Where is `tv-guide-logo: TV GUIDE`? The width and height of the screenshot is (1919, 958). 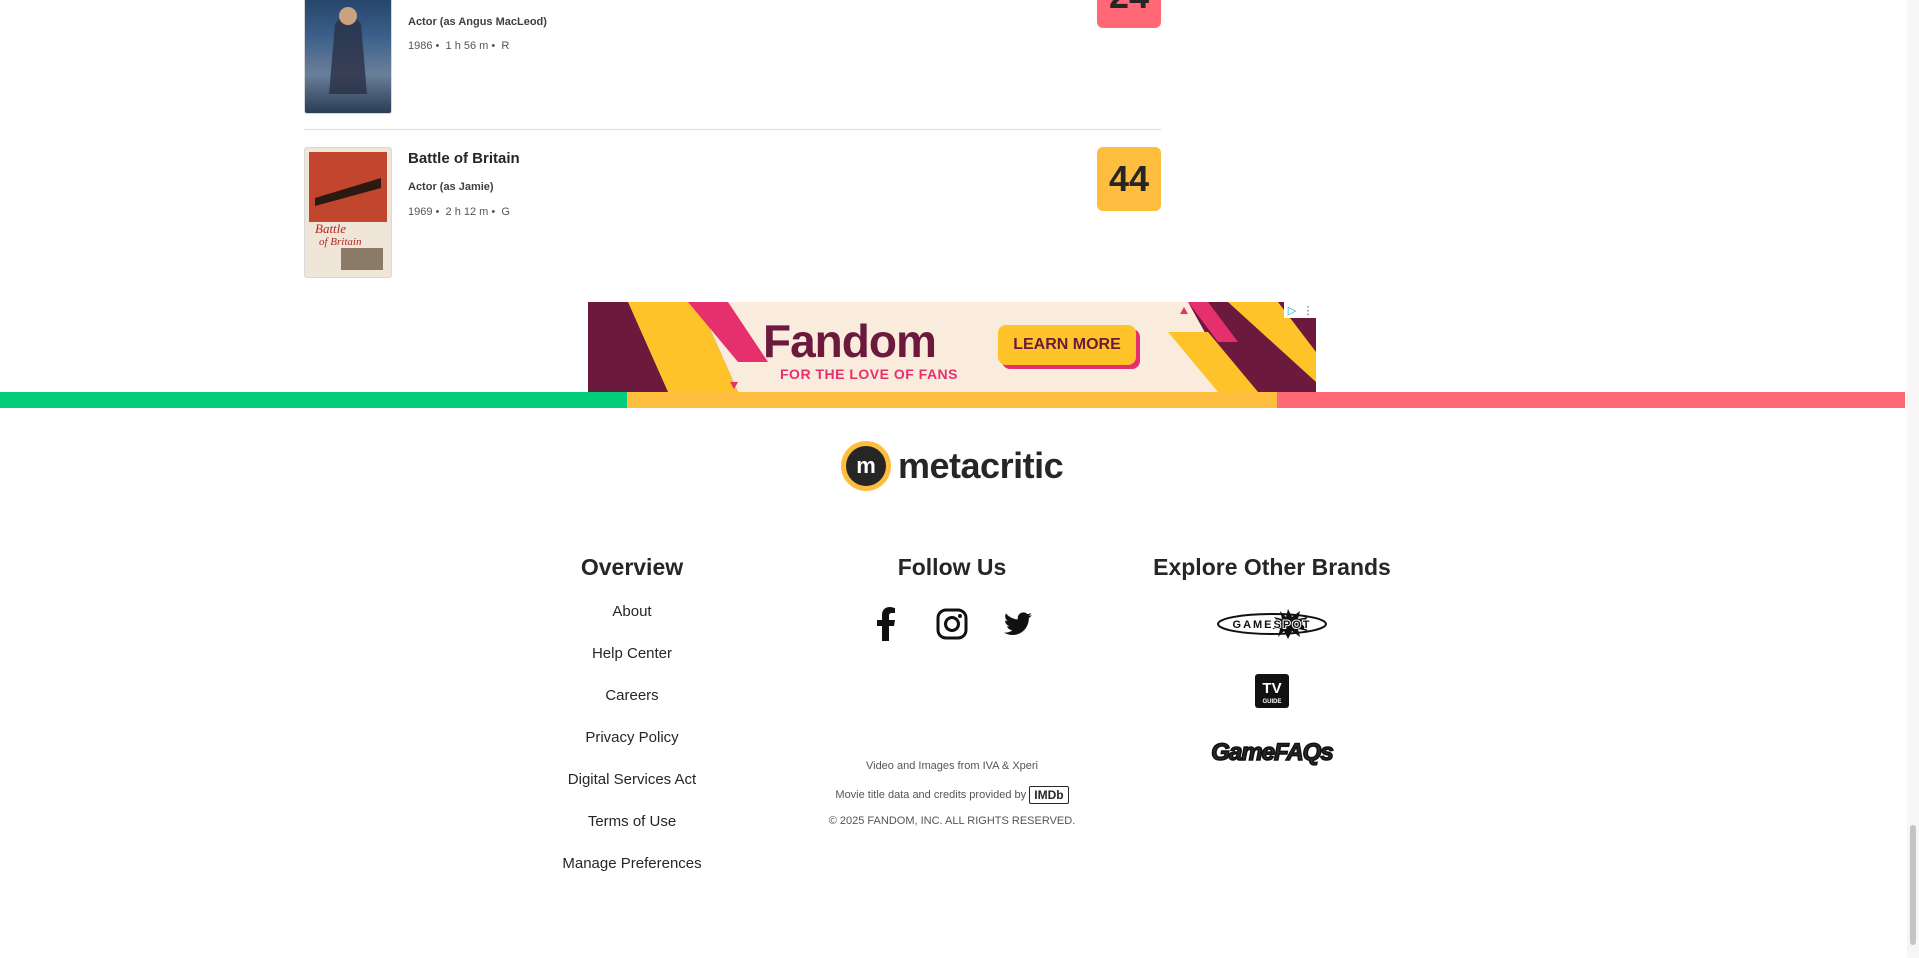 tv-guide-logo: TV GUIDE is located at coordinates (1272, 691).